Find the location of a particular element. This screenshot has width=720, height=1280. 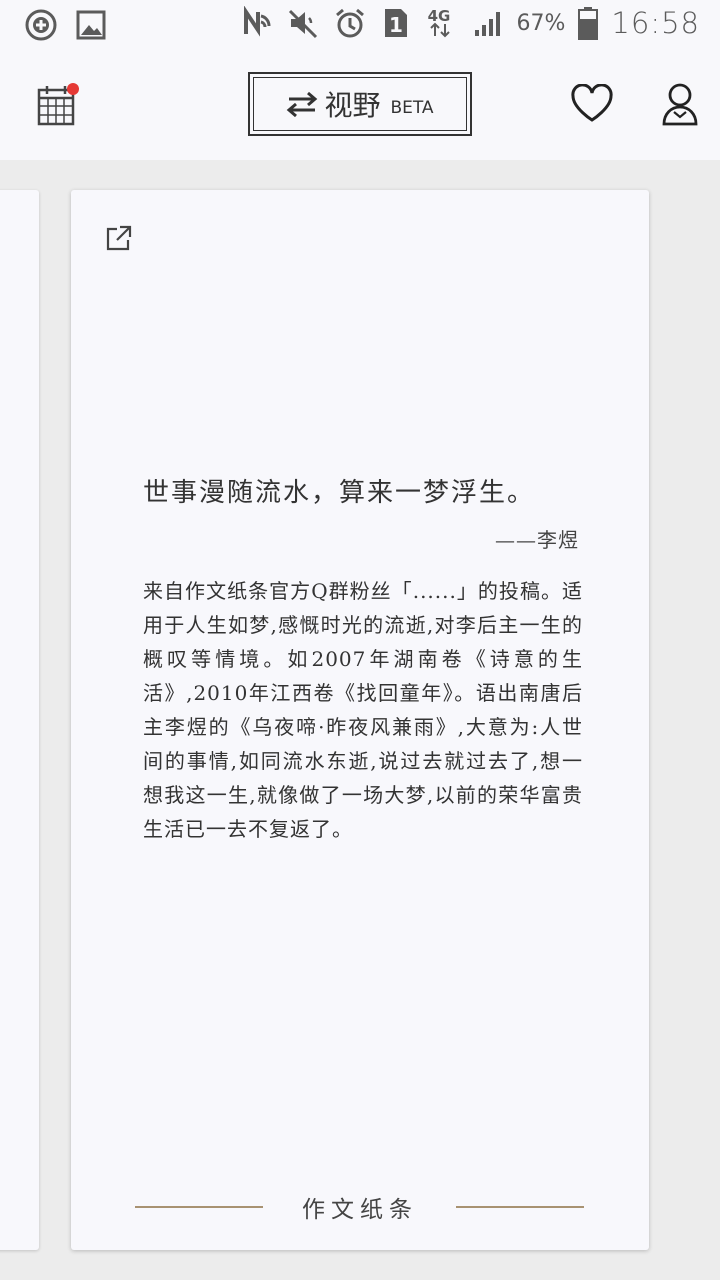

status-time: 16:58 is located at coordinates (655, 23).